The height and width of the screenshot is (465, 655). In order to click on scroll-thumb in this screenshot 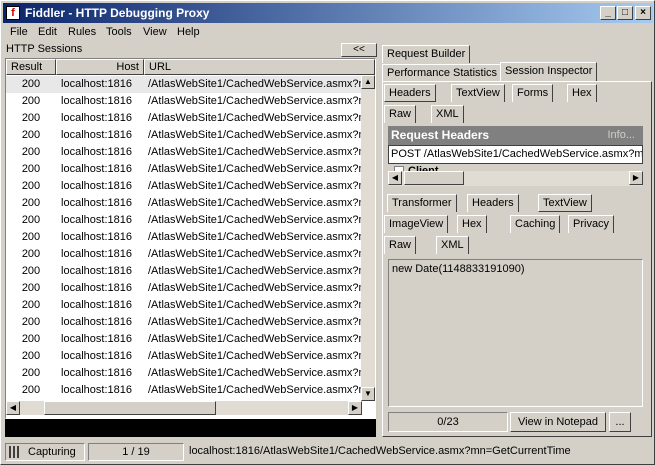, I will do `click(130, 408)`.